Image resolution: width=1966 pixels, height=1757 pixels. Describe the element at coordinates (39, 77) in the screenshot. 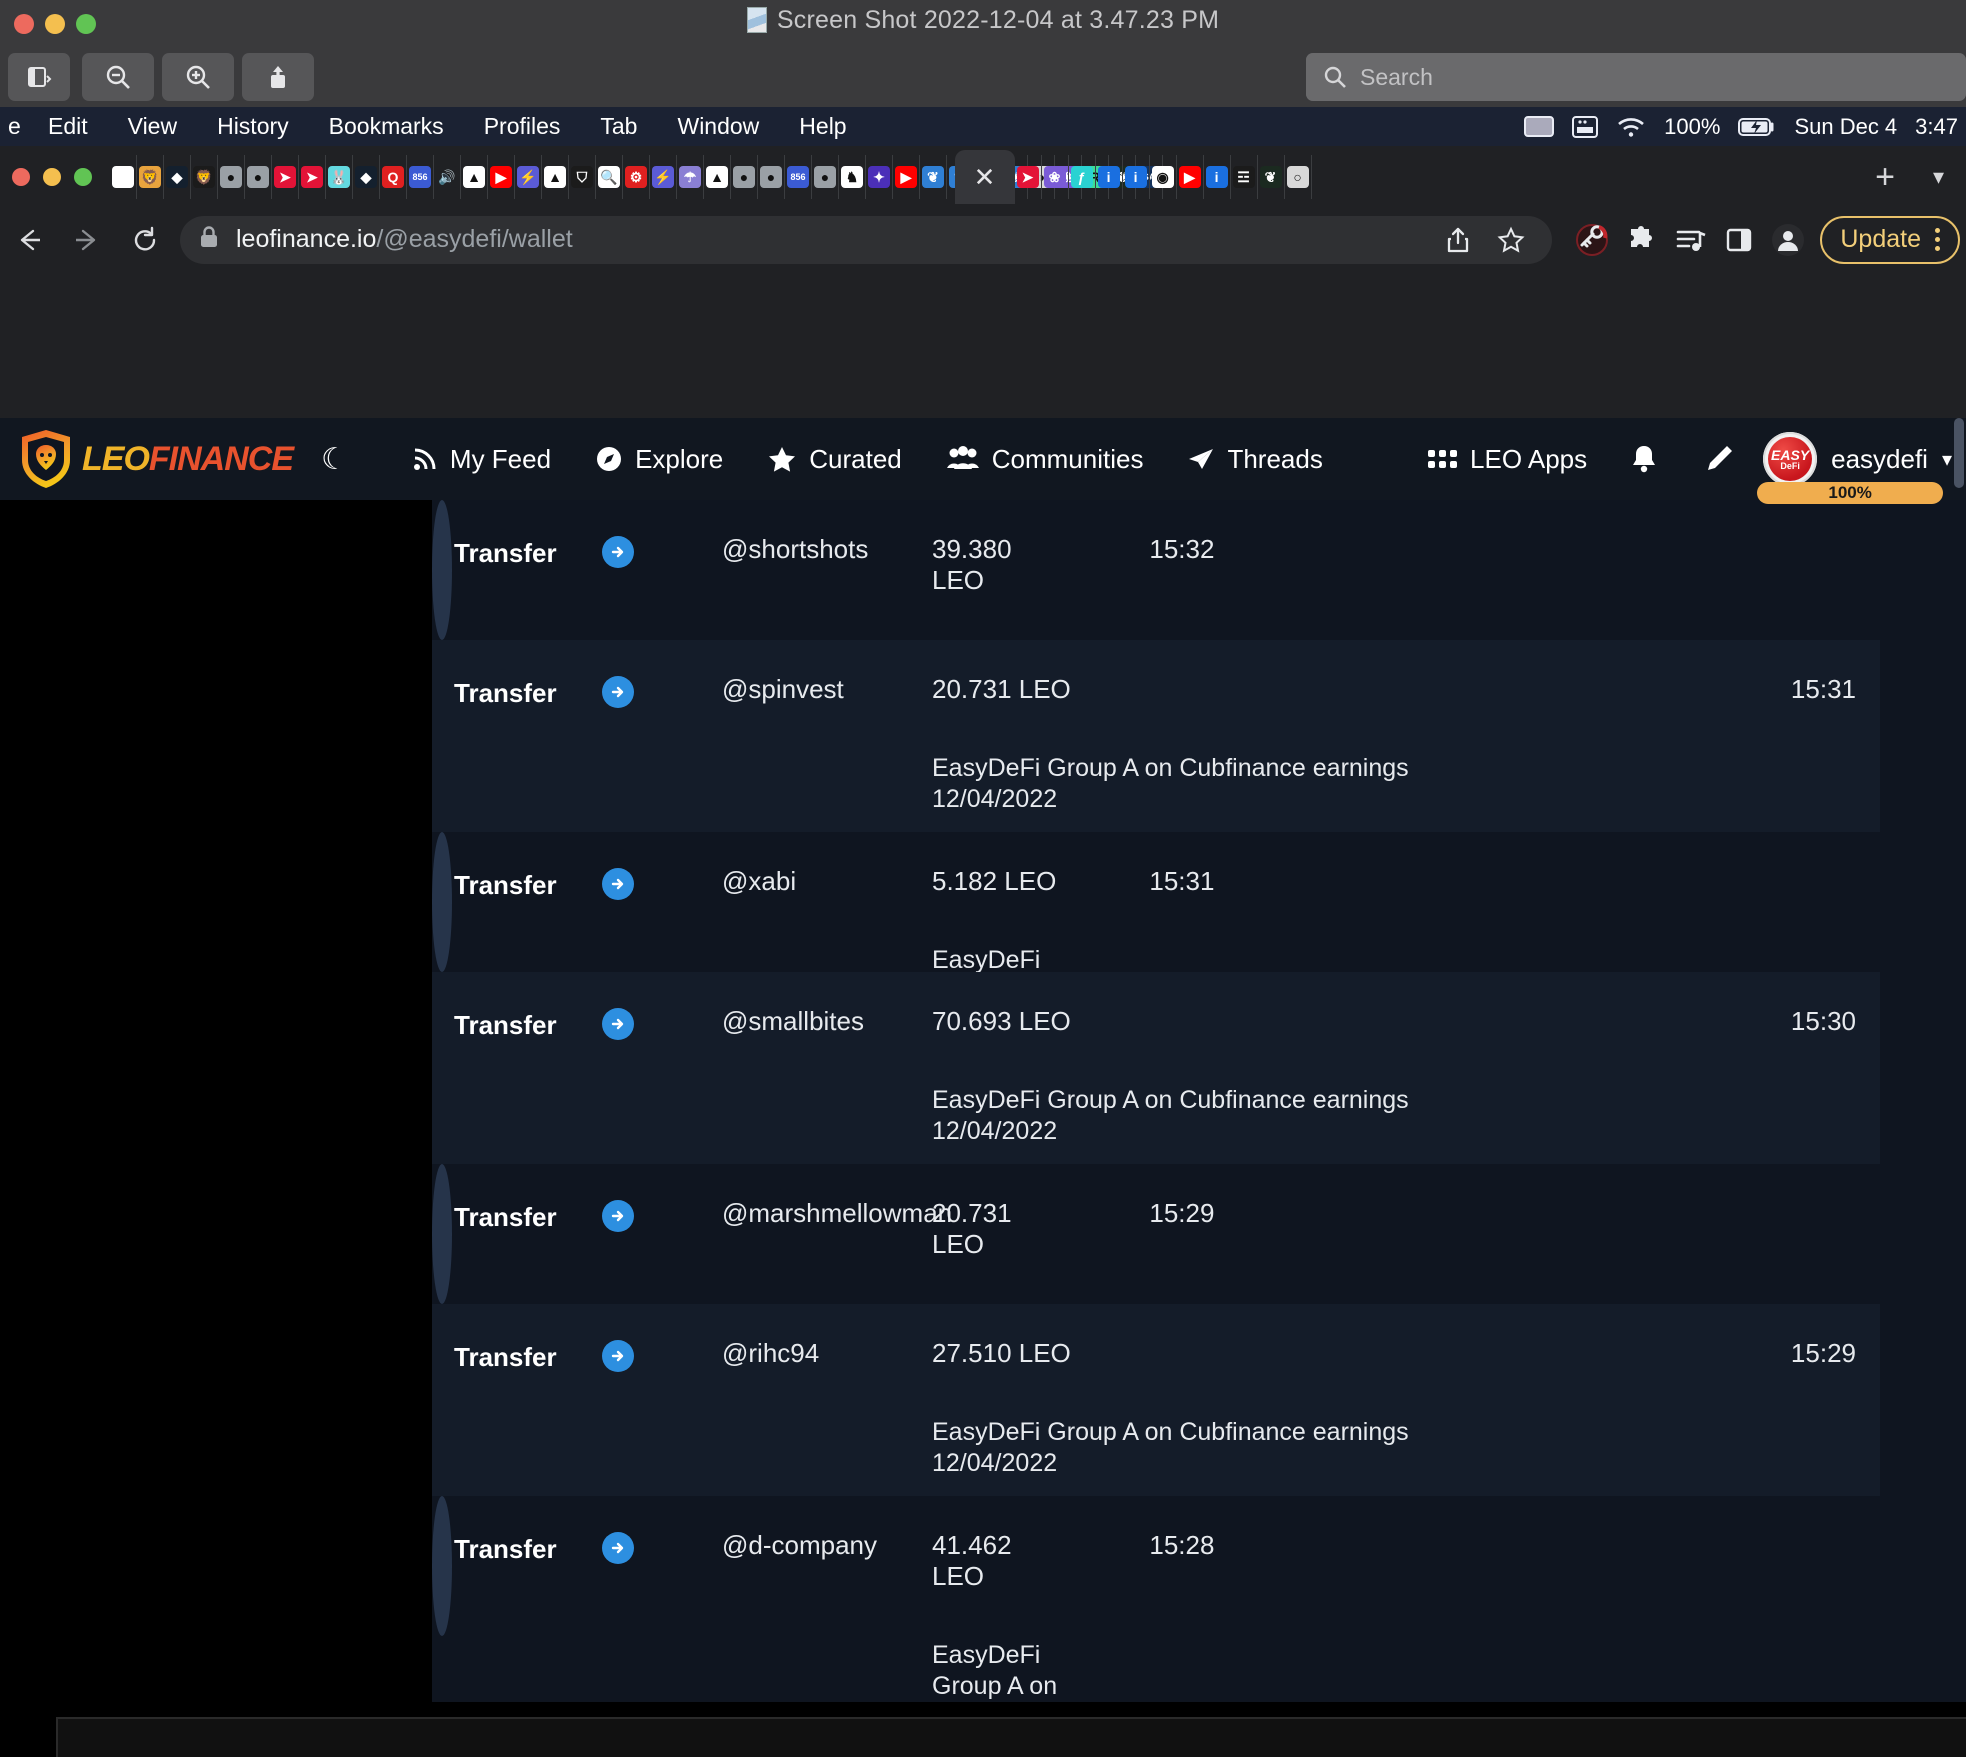

I see `sidebar-icon` at that location.